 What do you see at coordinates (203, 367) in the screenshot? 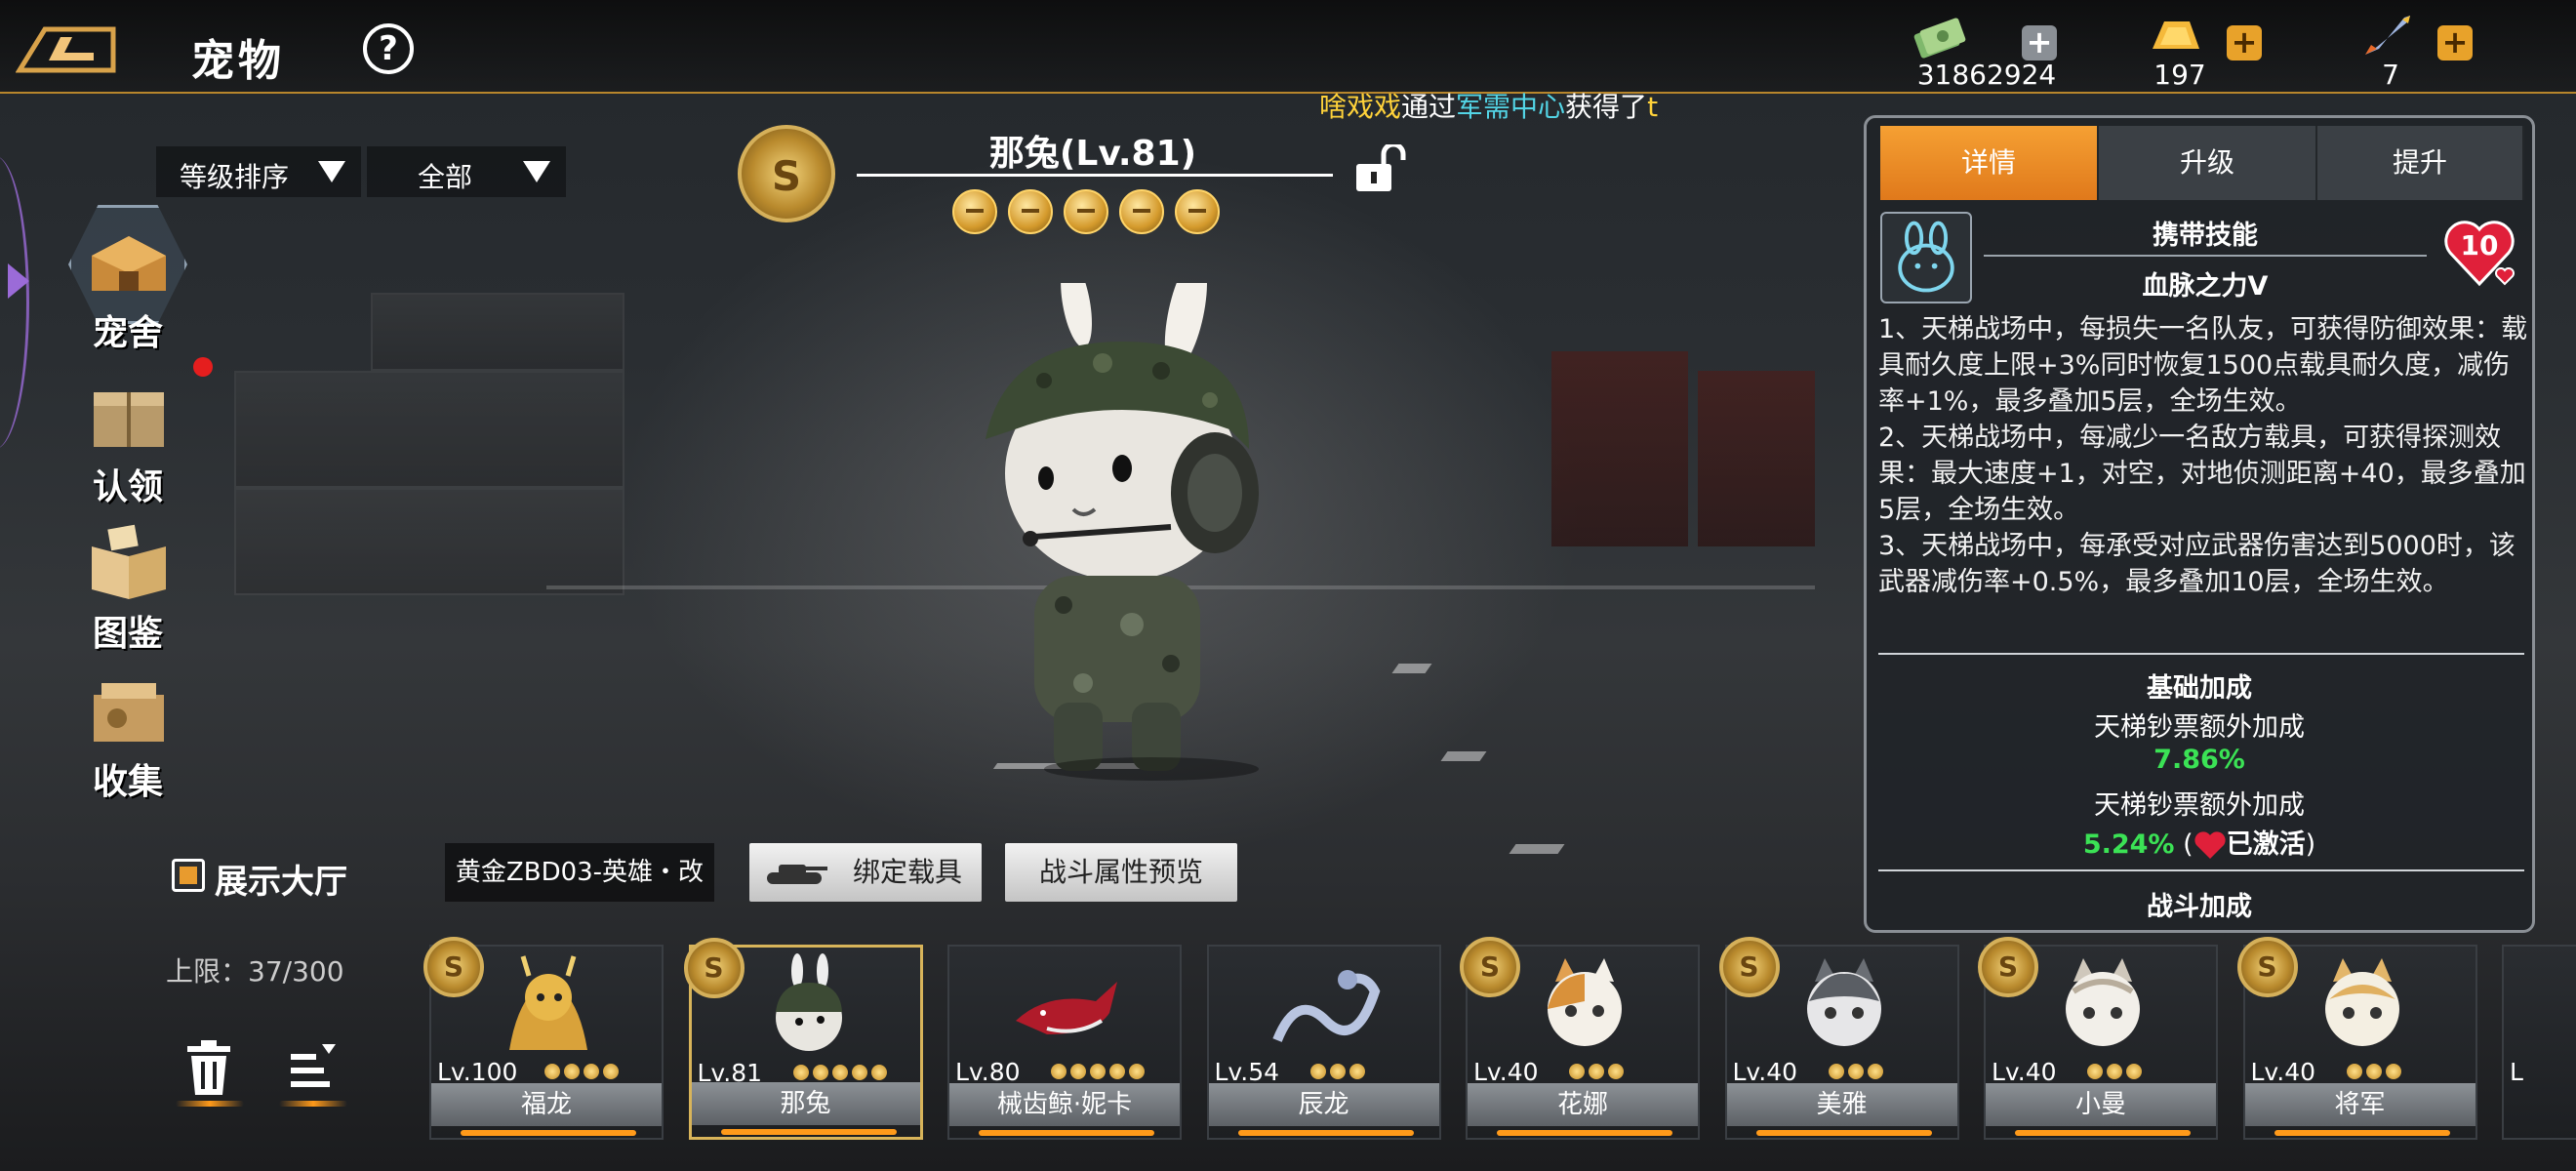
I see `notification-dot` at bounding box center [203, 367].